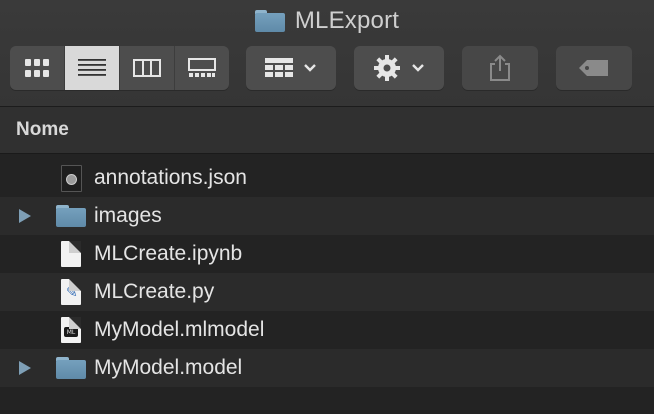 The height and width of the screenshot is (414, 654). I want to click on grid-icon, so click(37, 68).